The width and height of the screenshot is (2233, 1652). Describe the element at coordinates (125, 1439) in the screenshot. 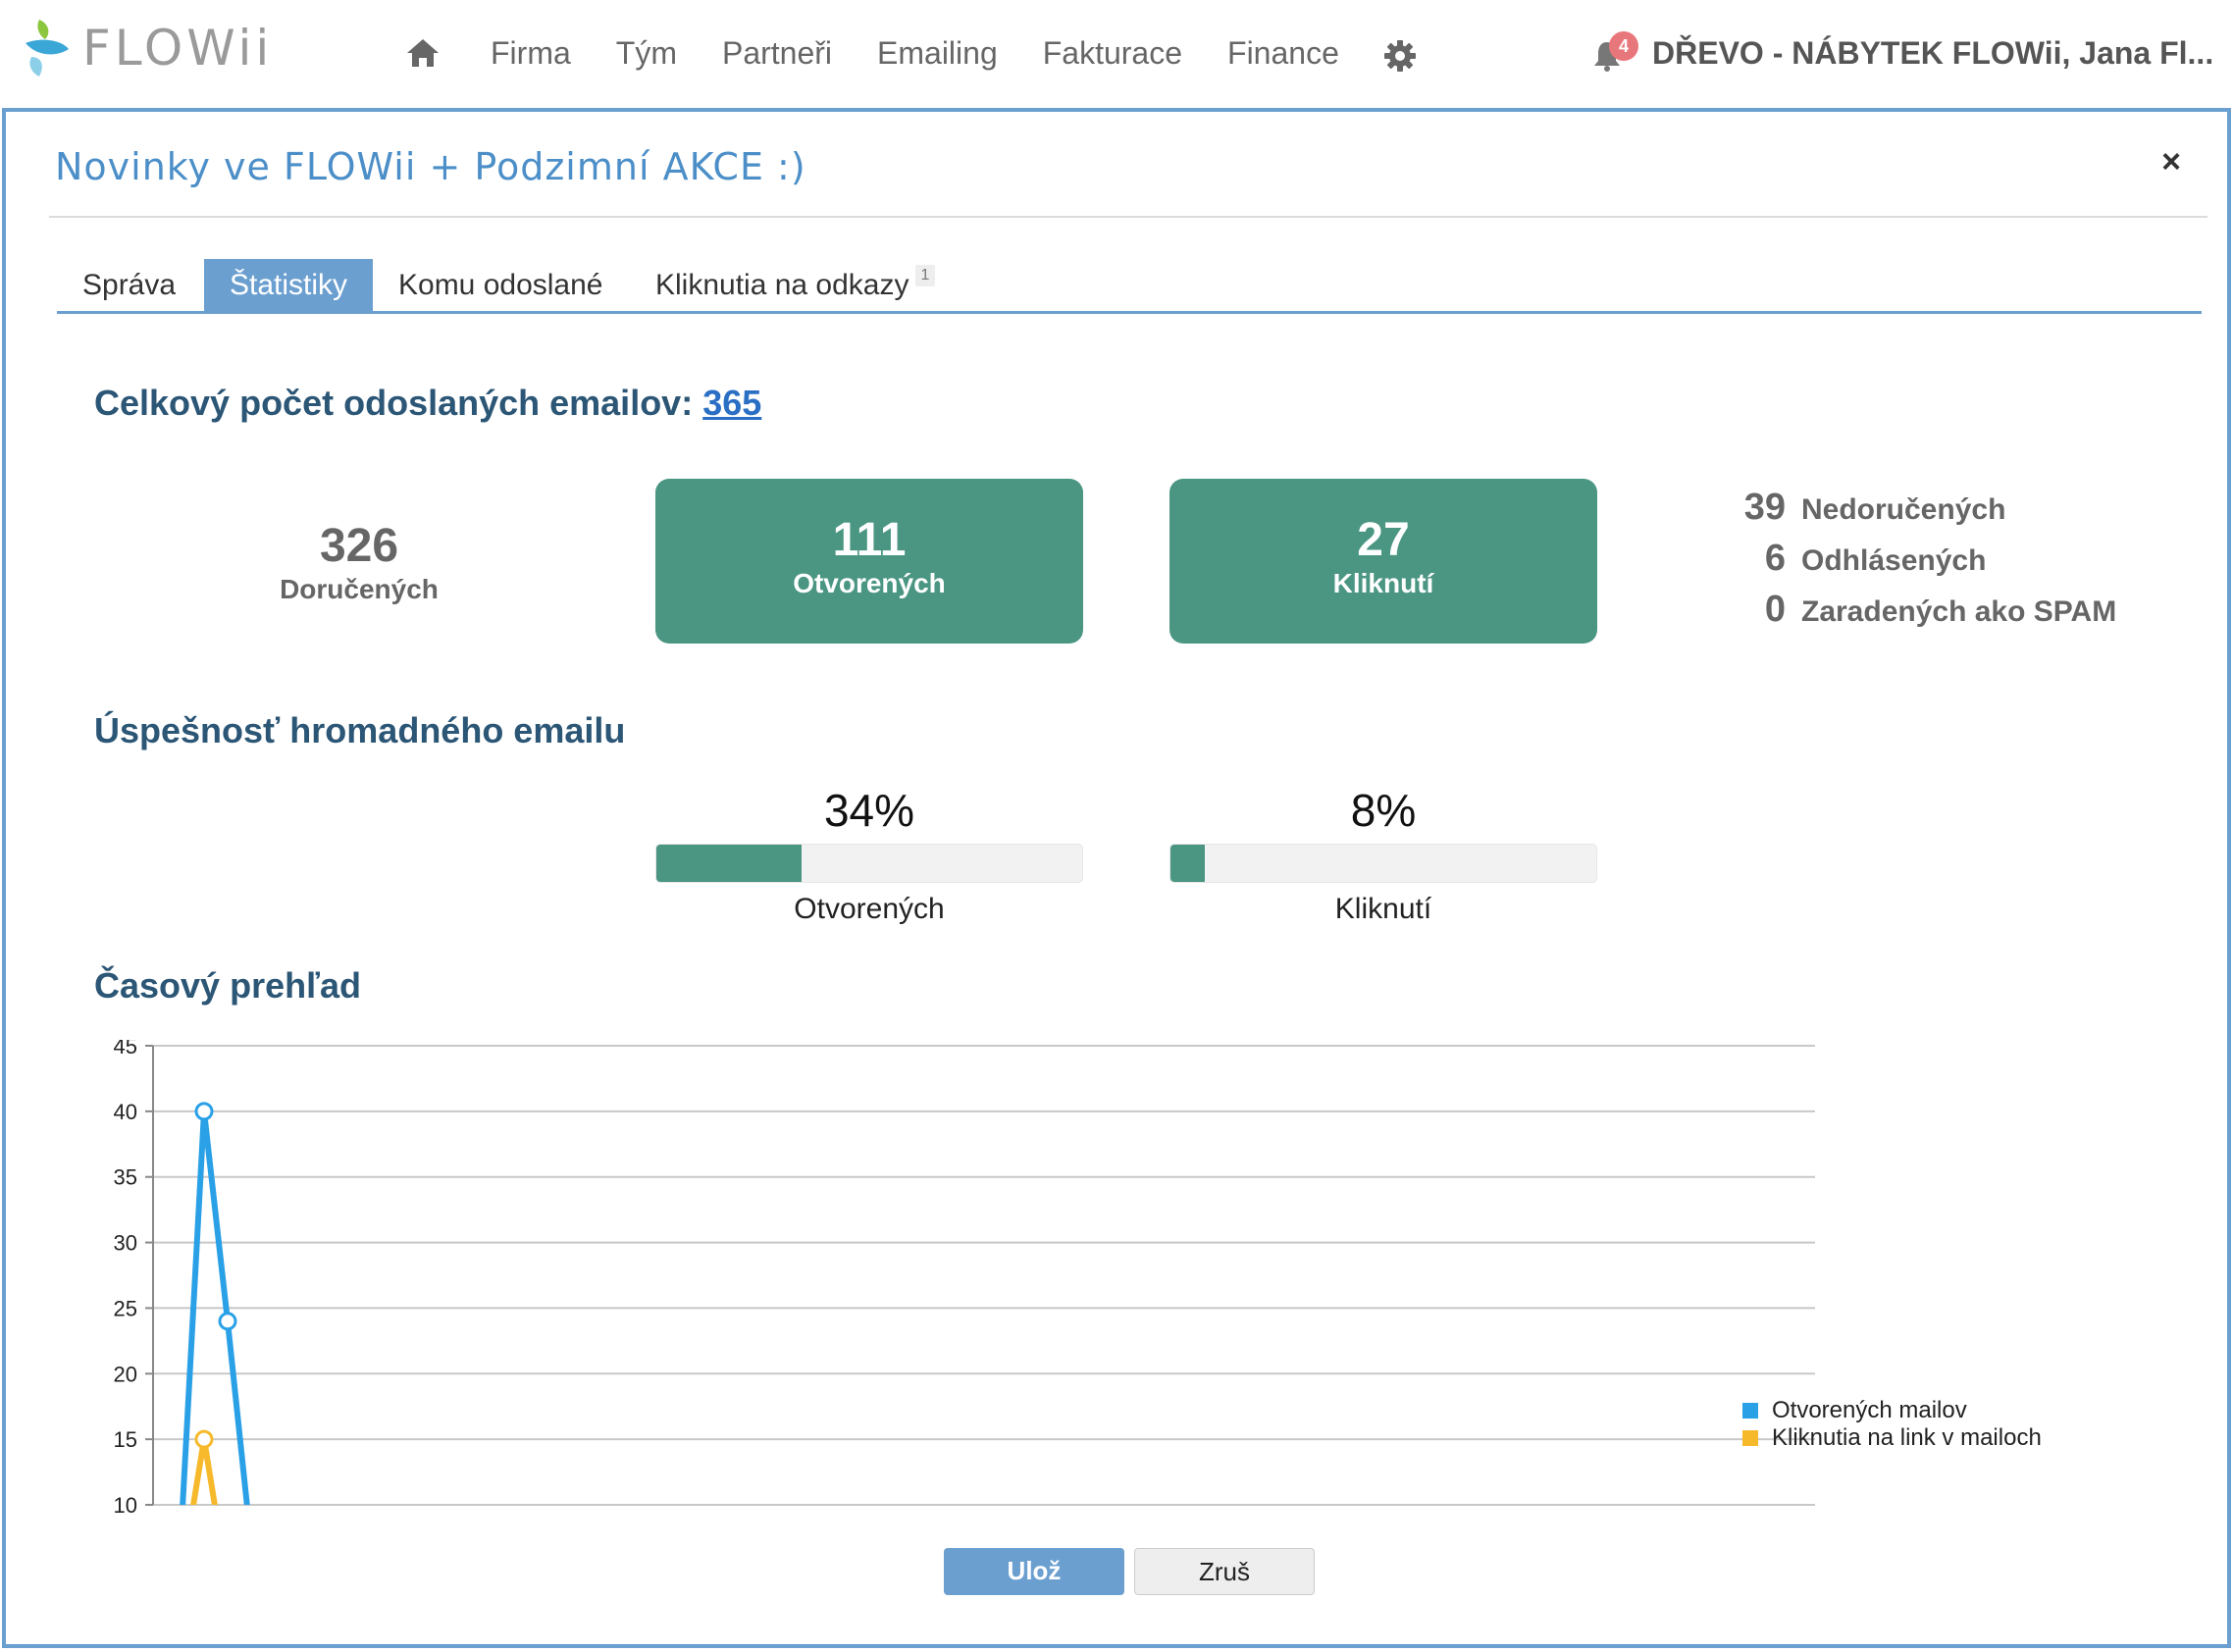

I see `y-tick-label: 15` at that location.